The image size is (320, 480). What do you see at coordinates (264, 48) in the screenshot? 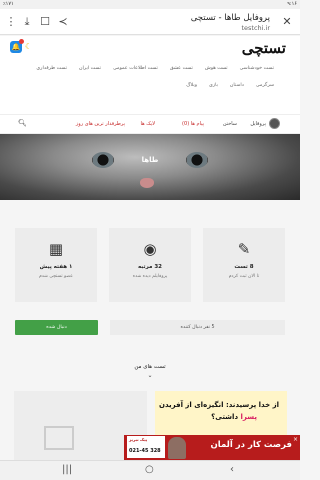
I see `site-logo: تستچی` at bounding box center [264, 48].